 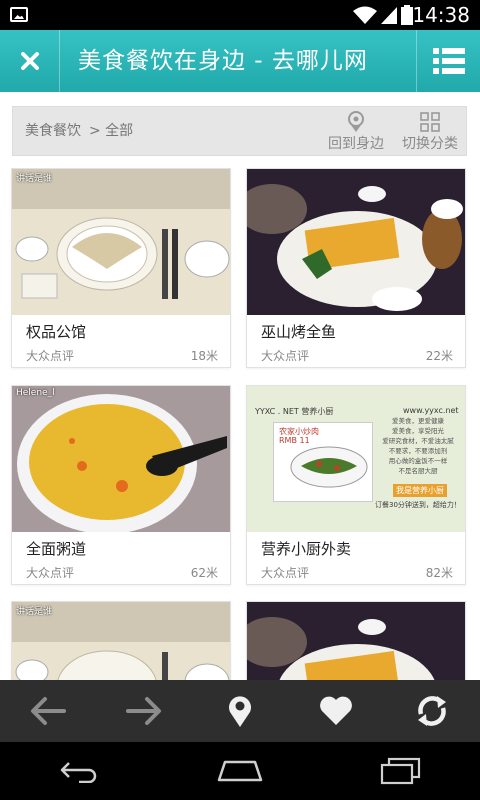 What do you see at coordinates (83, 131) in the screenshot?
I see `breadcrumb: 美食餐饮 > 全部` at bounding box center [83, 131].